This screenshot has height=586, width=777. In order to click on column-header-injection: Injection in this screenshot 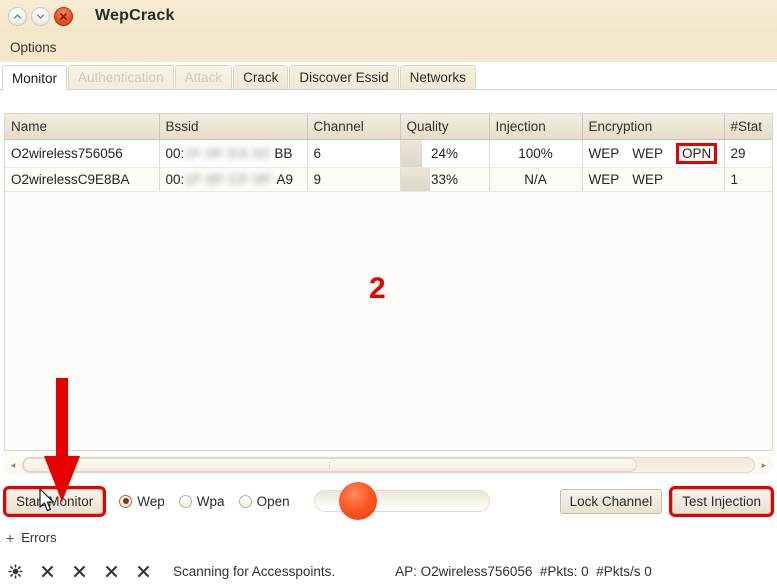, I will do `click(536, 127)`.